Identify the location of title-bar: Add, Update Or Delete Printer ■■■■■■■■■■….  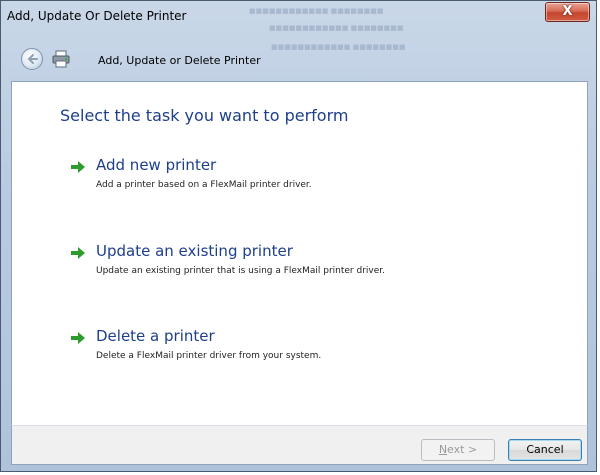
(298, 16).